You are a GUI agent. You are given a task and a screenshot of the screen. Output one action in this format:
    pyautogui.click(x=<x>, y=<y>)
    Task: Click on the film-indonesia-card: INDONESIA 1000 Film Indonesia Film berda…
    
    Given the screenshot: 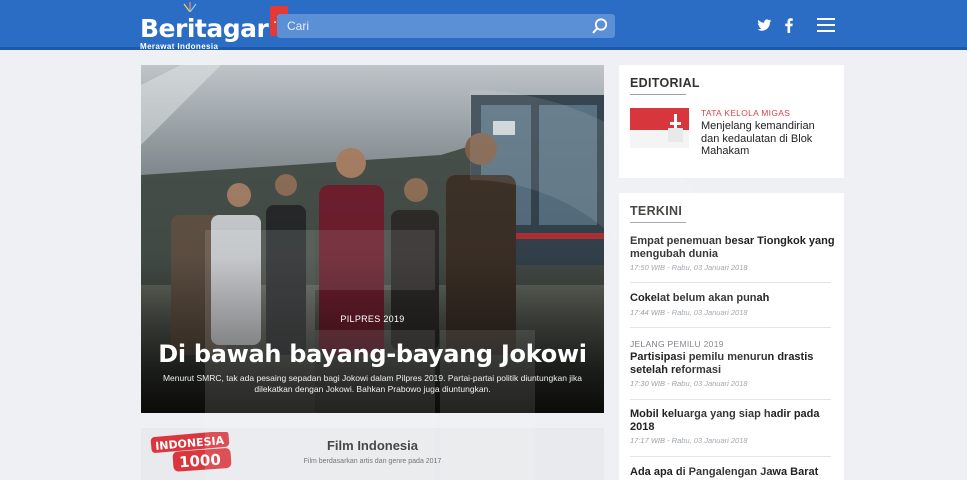 What is the action you would take?
    pyautogui.click(x=372, y=454)
    